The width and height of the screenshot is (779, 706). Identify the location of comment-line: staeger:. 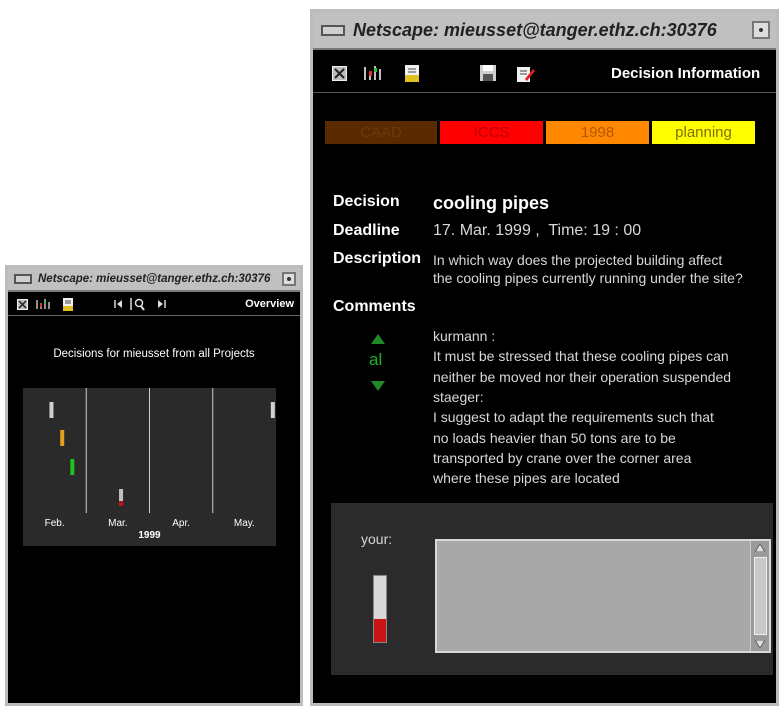
(458, 396).